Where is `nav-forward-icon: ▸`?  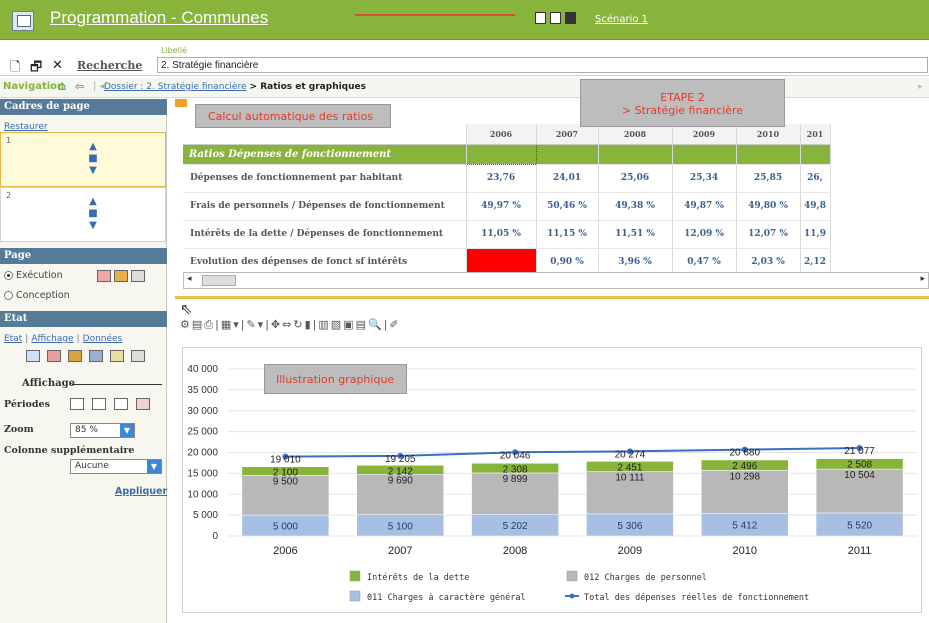 nav-forward-icon: ▸ is located at coordinates (920, 87).